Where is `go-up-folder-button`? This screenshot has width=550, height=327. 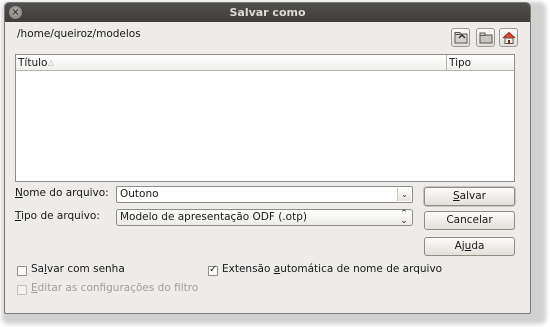
go-up-folder-button is located at coordinates (460, 37).